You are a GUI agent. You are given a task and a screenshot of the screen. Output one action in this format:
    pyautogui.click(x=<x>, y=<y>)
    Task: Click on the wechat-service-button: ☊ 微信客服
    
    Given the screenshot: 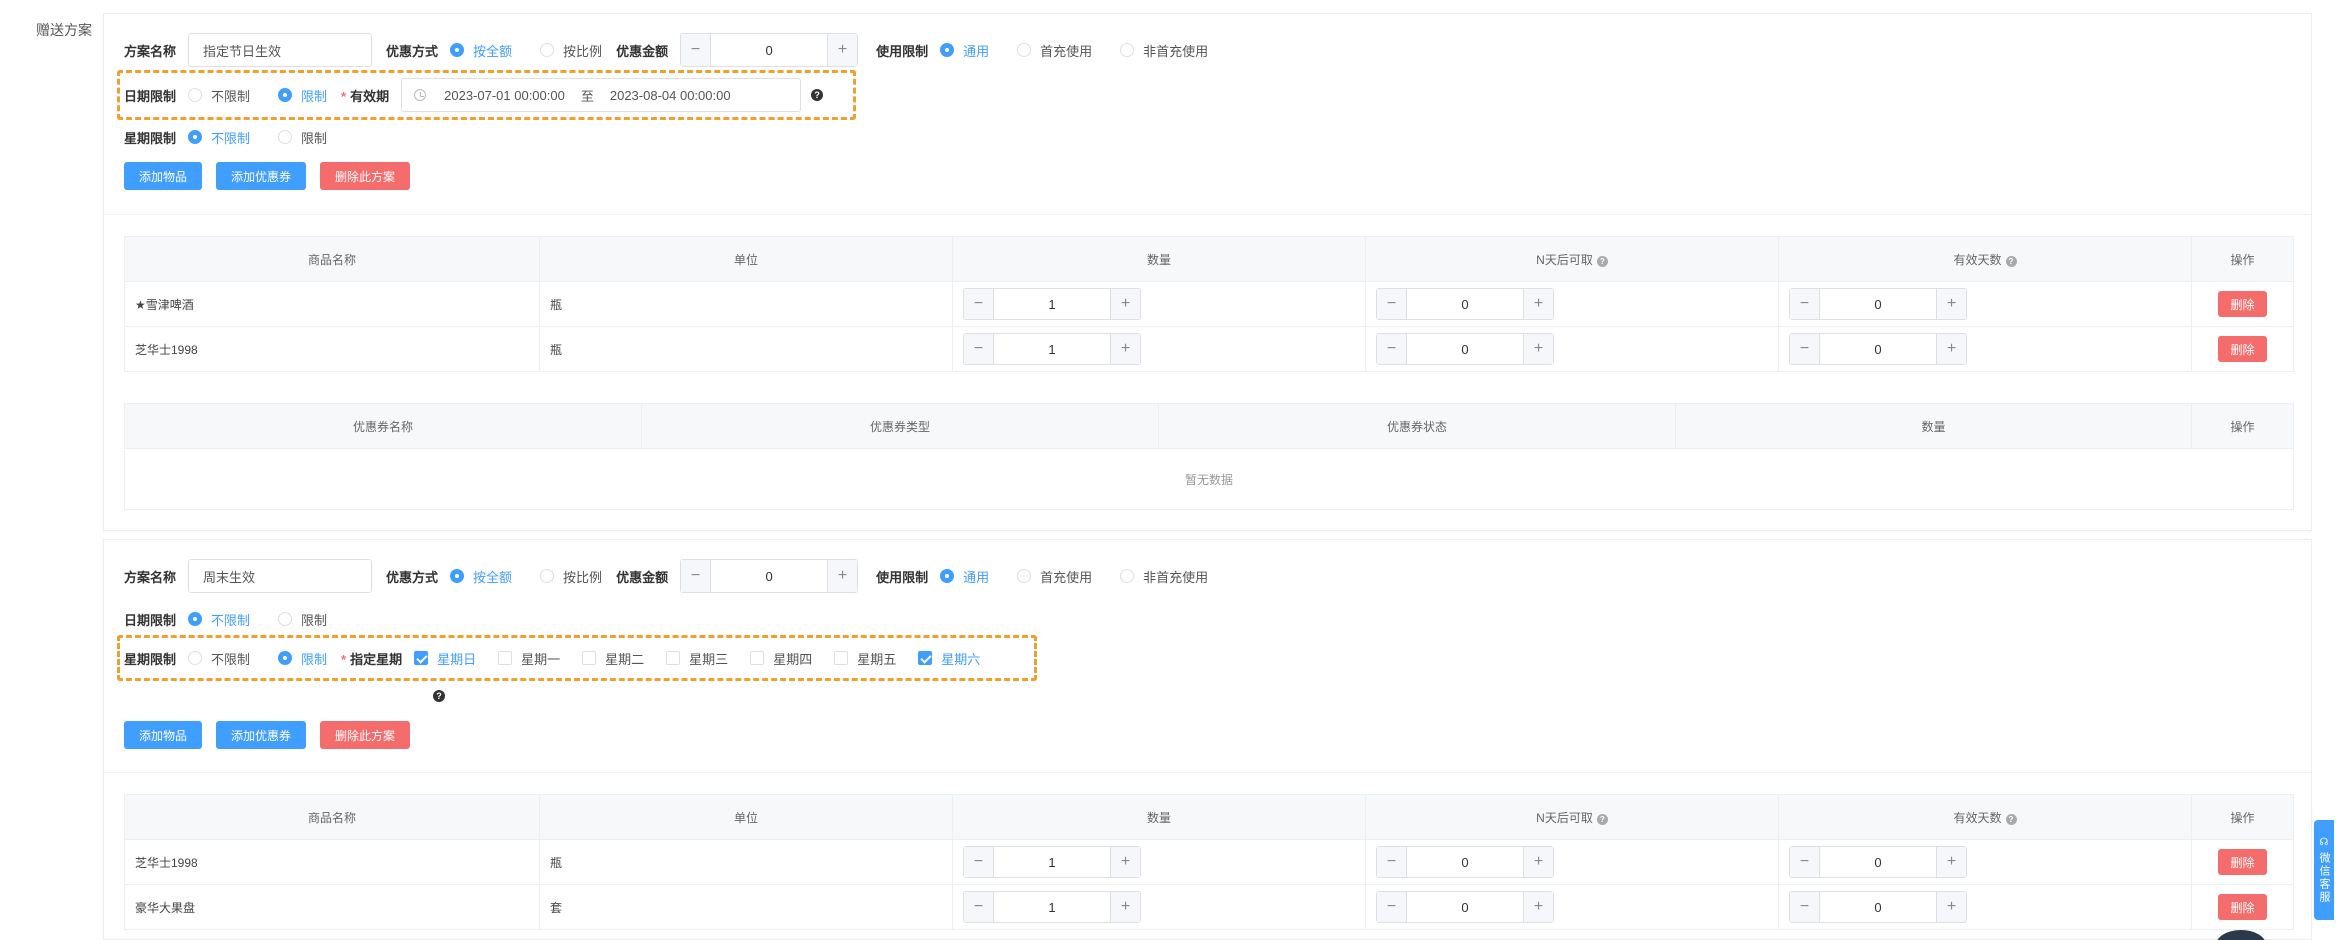 What is the action you would take?
    pyautogui.click(x=2324, y=870)
    